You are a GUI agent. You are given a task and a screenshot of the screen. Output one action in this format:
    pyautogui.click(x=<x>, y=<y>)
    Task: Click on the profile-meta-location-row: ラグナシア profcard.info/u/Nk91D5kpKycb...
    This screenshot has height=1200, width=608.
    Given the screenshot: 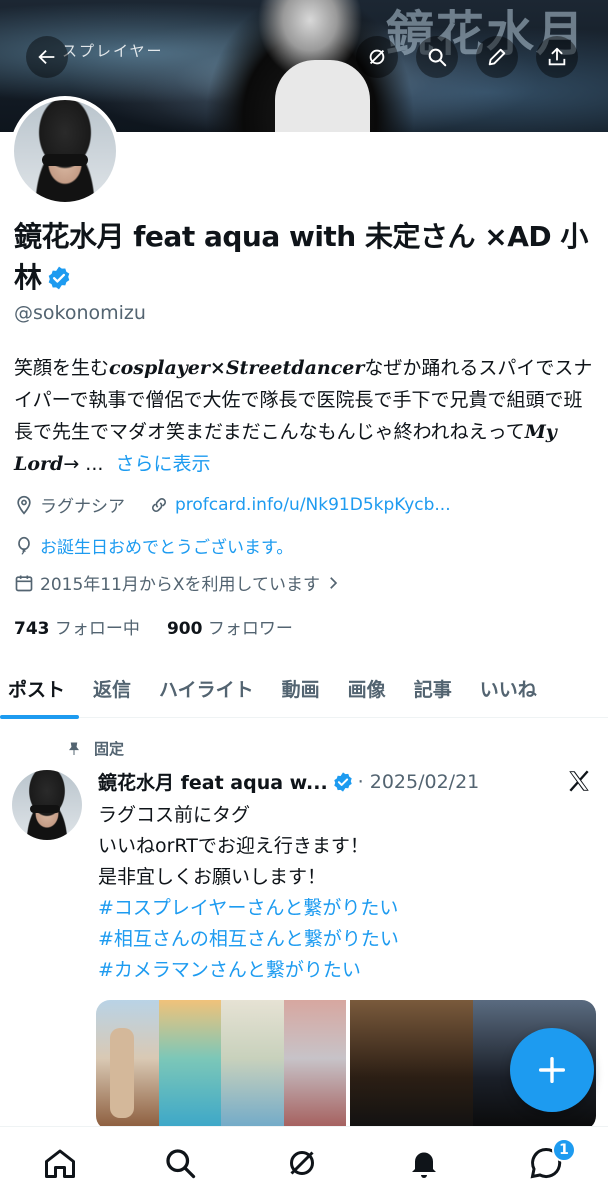 What is the action you would take?
    pyautogui.click(x=232, y=504)
    